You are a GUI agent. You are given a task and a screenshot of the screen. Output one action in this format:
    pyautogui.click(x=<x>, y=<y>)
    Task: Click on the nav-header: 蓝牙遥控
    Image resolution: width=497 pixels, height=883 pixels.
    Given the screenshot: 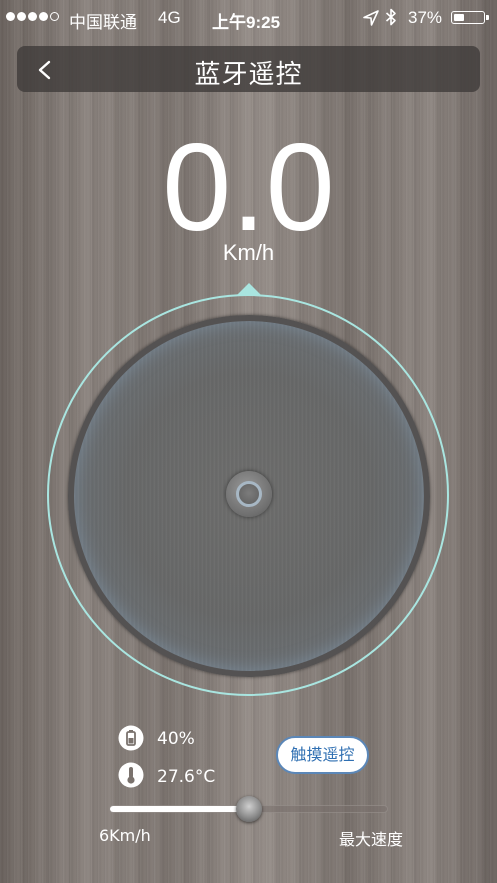 What is the action you would take?
    pyautogui.click(x=248, y=69)
    